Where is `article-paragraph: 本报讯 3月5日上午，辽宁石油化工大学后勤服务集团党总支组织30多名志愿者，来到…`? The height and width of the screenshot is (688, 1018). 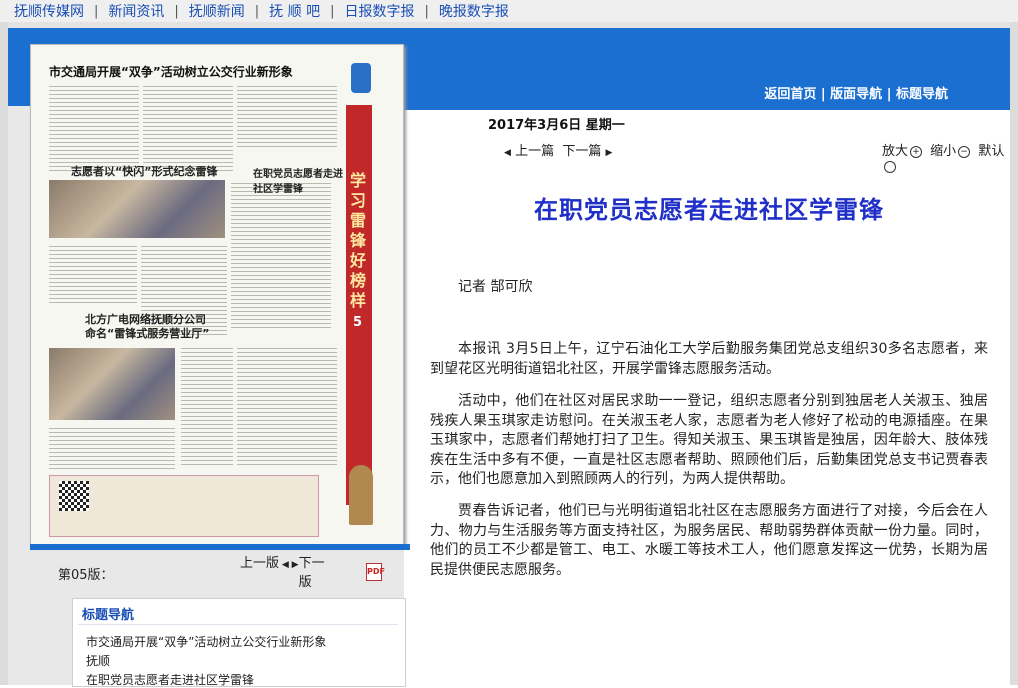
article-paragraph: 本报讯 3月5日上午，辽宁石油化工大学后勤服务集团党总支组织30多名志愿者，来到… is located at coordinates (709, 359).